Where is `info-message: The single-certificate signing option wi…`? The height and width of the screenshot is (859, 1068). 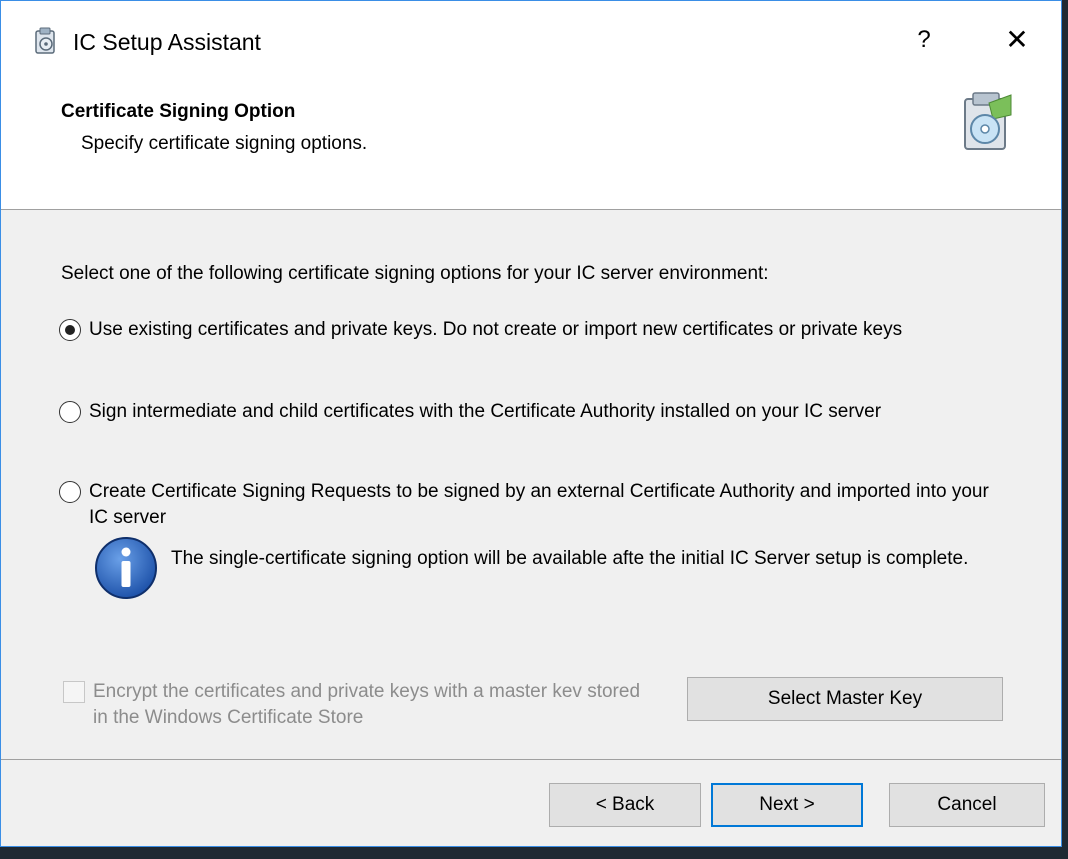 info-message: The single-certificate signing option wi… is located at coordinates (570, 558).